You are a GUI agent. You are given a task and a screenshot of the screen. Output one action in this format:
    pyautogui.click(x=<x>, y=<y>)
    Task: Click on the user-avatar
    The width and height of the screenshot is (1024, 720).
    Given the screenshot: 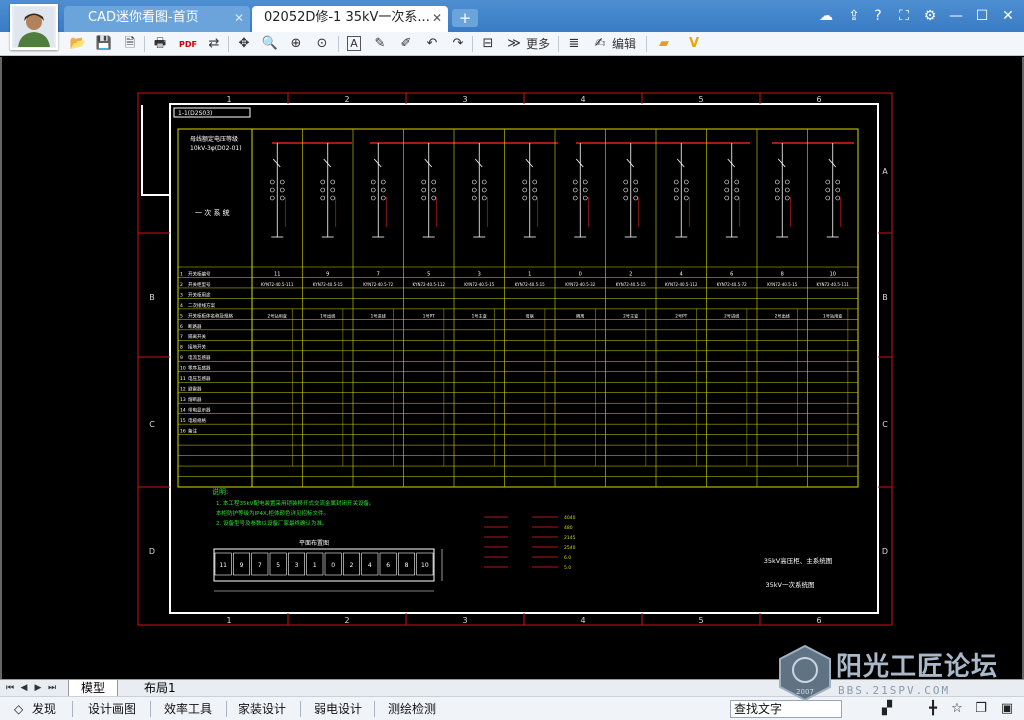 What is the action you would take?
    pyautogui.click(x=34, y=27)
    